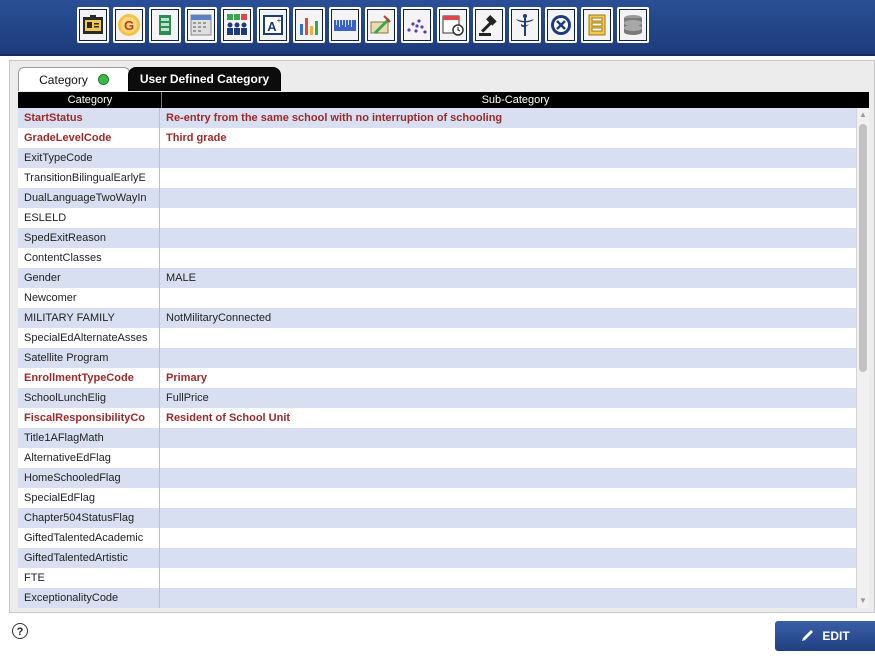 This screenshot has height=658, width=875. Describe the element at coordinates (443, 138) in the screenshot. I see `table-row: GradeLevelCode Third grade` at that location.